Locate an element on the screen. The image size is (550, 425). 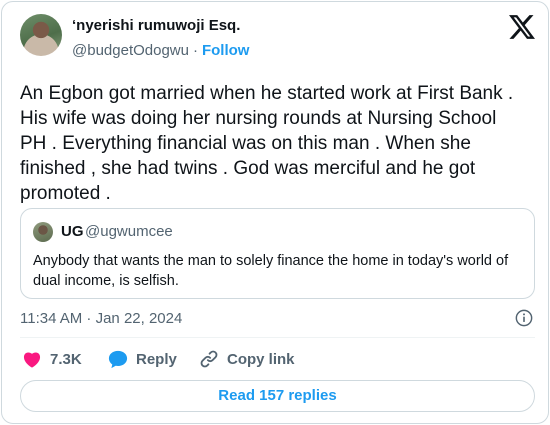
divider is located at coordinates (277, 337).